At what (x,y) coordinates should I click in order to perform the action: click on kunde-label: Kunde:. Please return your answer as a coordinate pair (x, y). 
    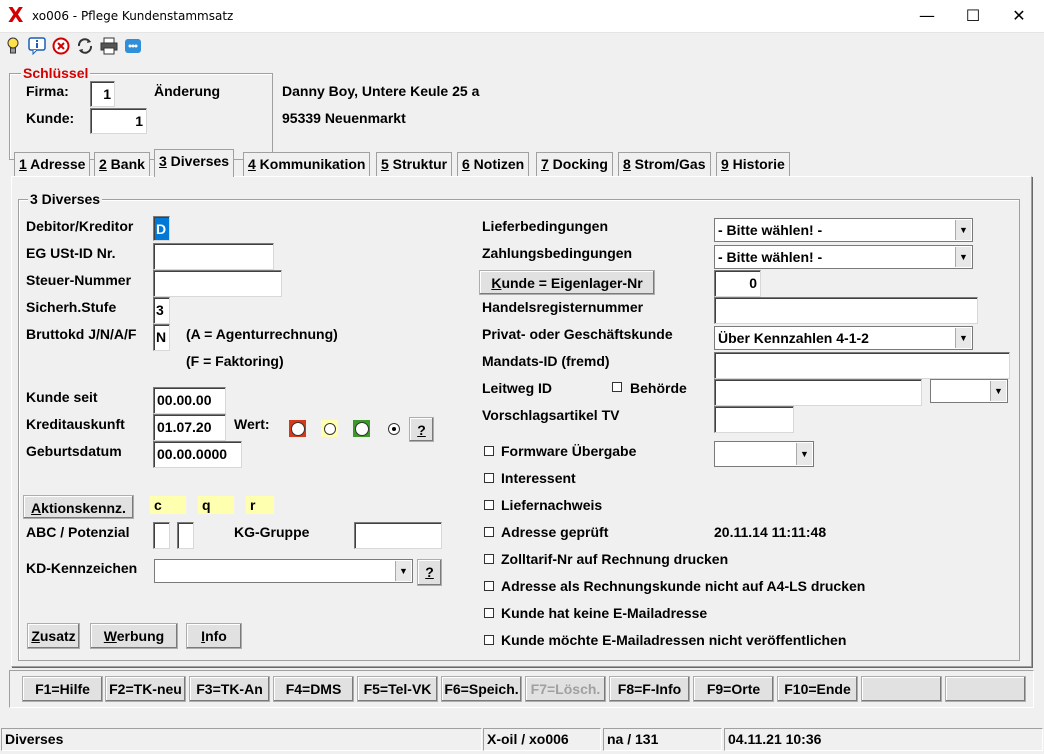
    Looking at the image, I should click on (50, 118).